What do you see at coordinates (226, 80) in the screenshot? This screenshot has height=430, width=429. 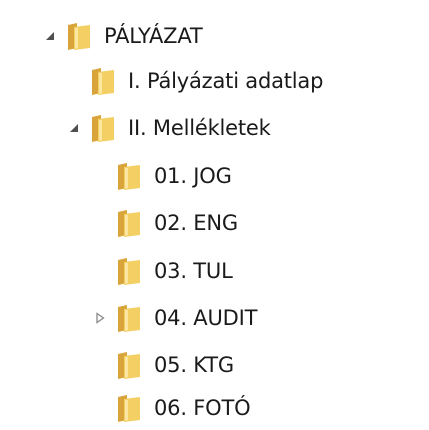 I see `tree-item-label: I. Pályázati adatlap` at bounding box center [226, 80].